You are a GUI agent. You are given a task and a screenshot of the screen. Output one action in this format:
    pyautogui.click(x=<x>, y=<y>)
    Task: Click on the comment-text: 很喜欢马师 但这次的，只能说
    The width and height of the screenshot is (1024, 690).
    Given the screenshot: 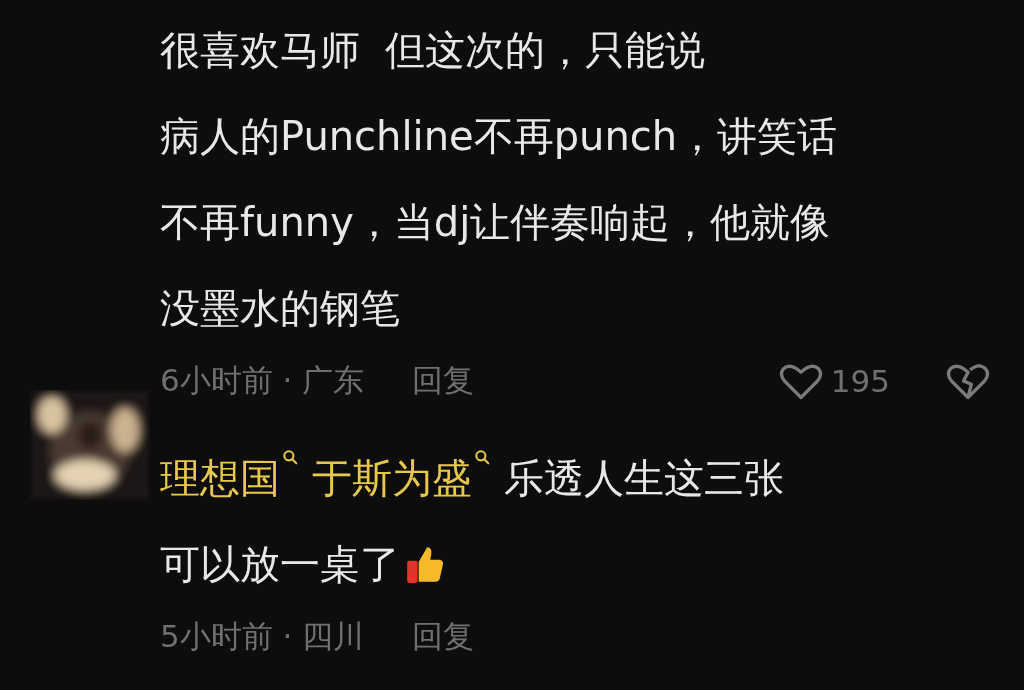 What is the action you would take?
    pyautogui.click(x=433, y=50)
    